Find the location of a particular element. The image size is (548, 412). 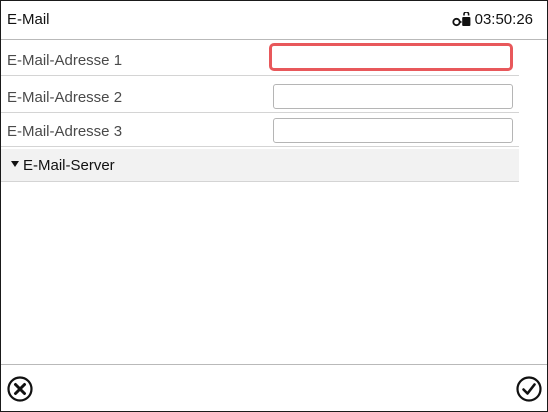

email-address-1-row: E-Mail-Adresse 1 is located at coordinates (260, 59).